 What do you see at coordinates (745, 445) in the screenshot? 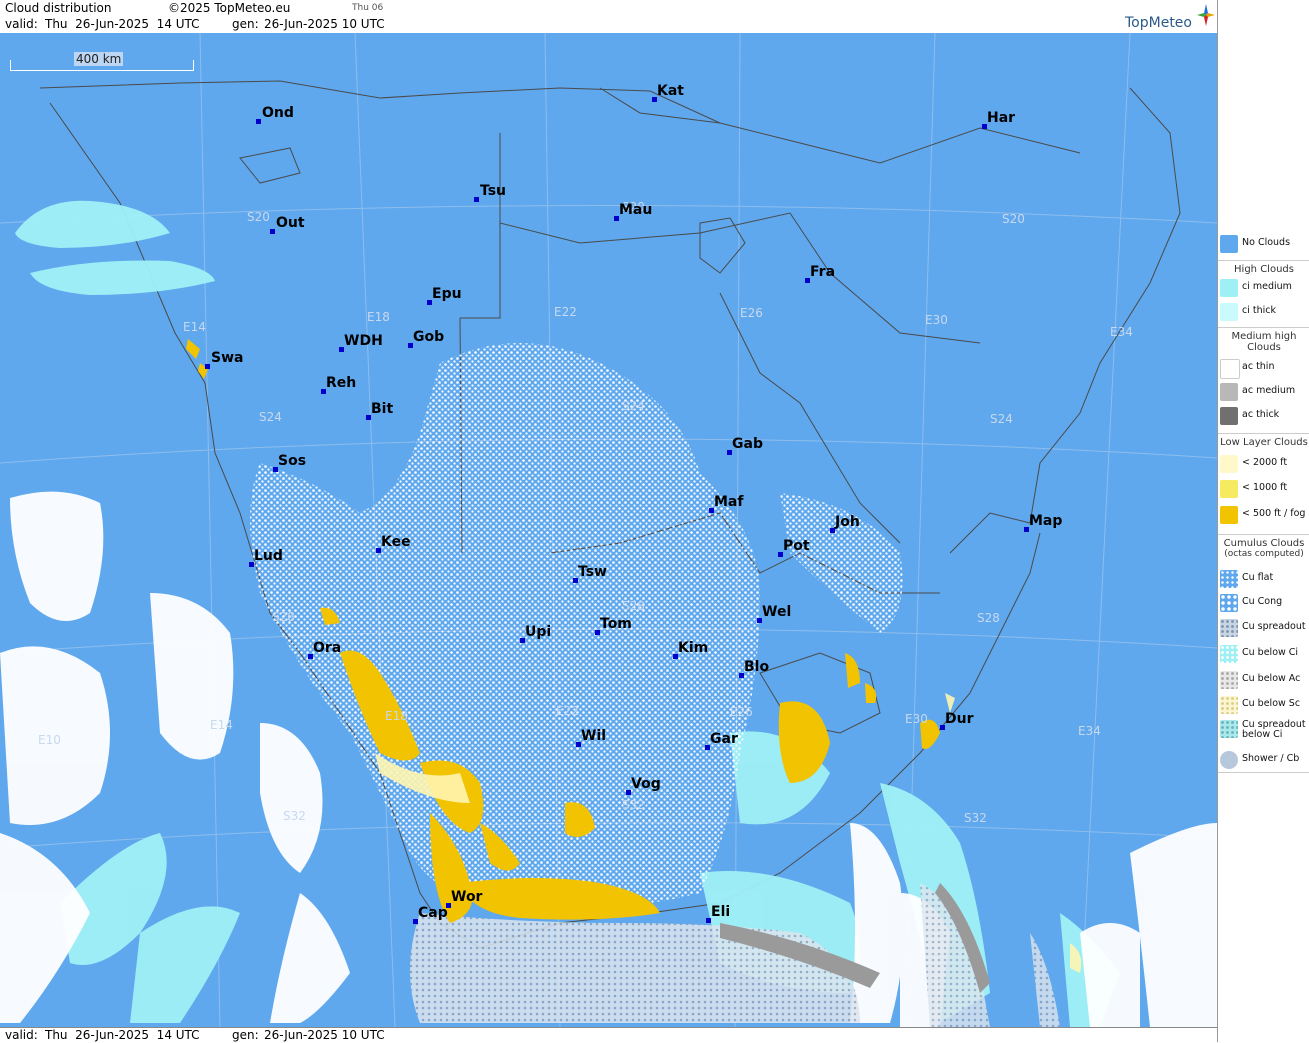
I see `city-marker: Gab` at bounding box center [745, 445].